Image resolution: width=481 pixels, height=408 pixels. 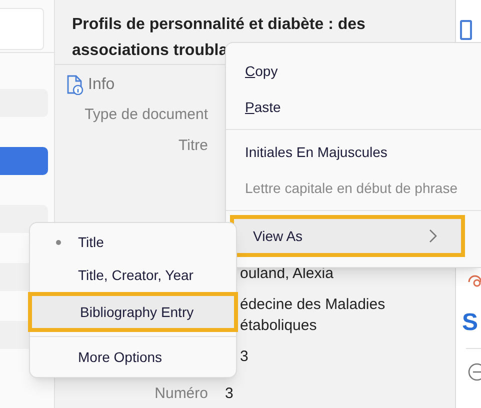 What do you see at coordinates (146, 114) in the screenshot?
I see `field-label: Type de document` at bounding box center [146, 114].